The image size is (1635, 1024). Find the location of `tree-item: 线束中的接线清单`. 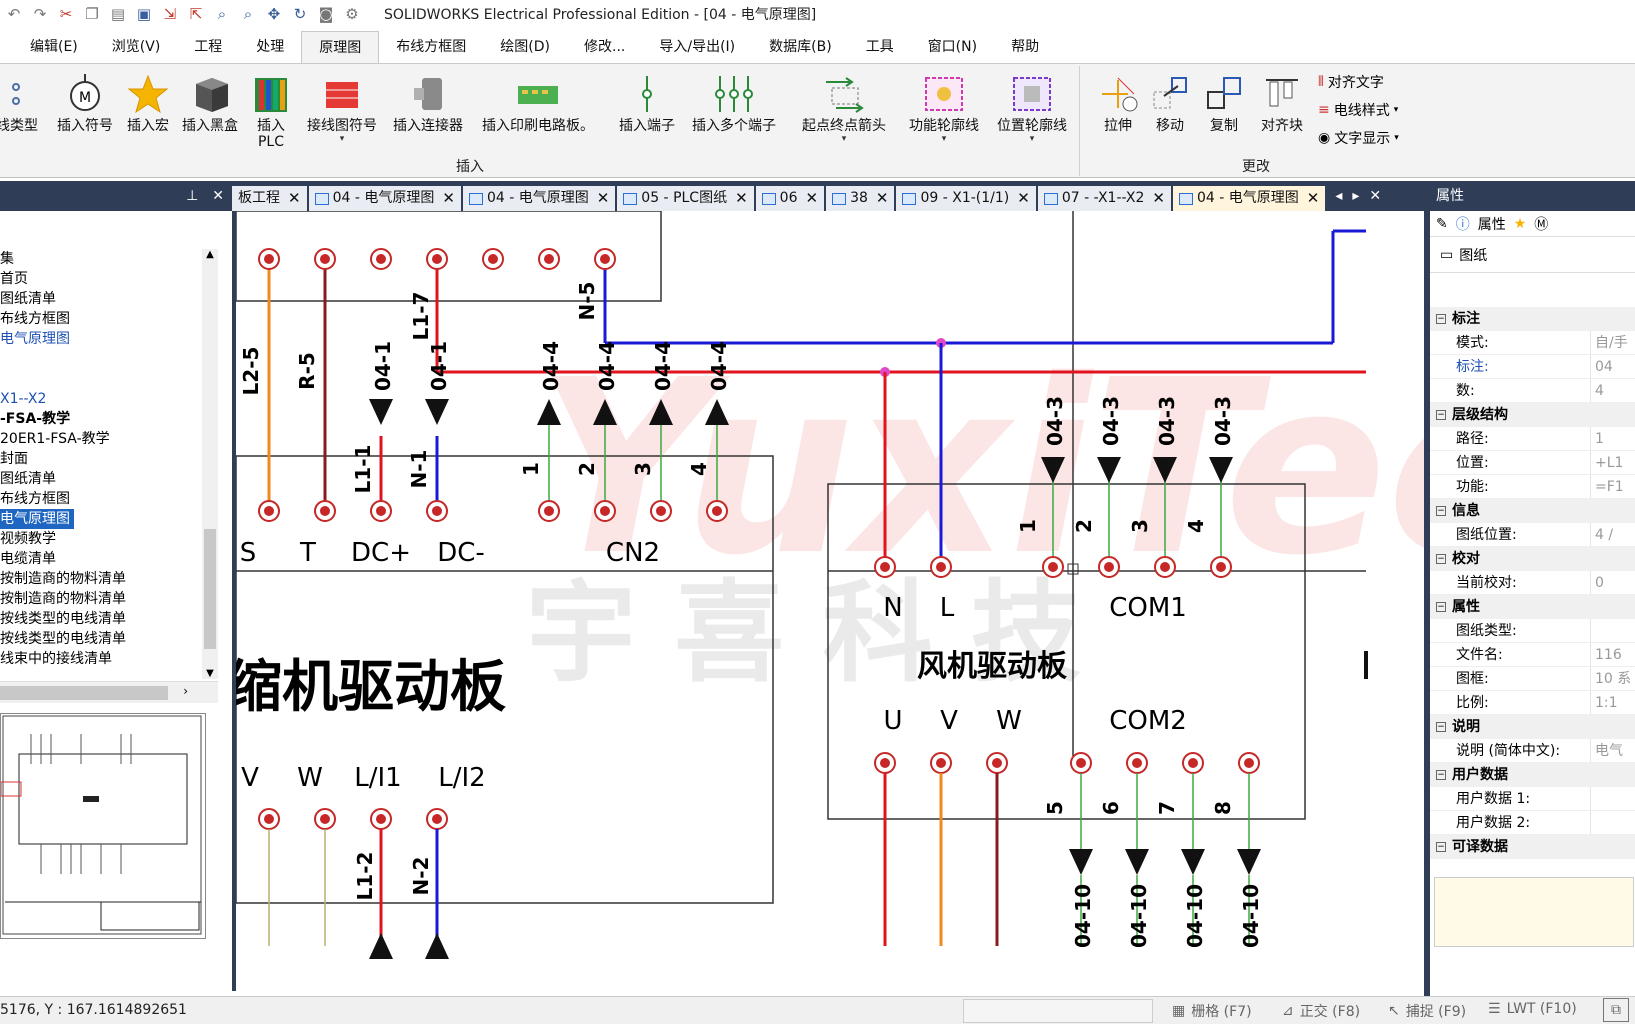

tree-item: 线束中的接线清单 is located at coordinates (109, 659).